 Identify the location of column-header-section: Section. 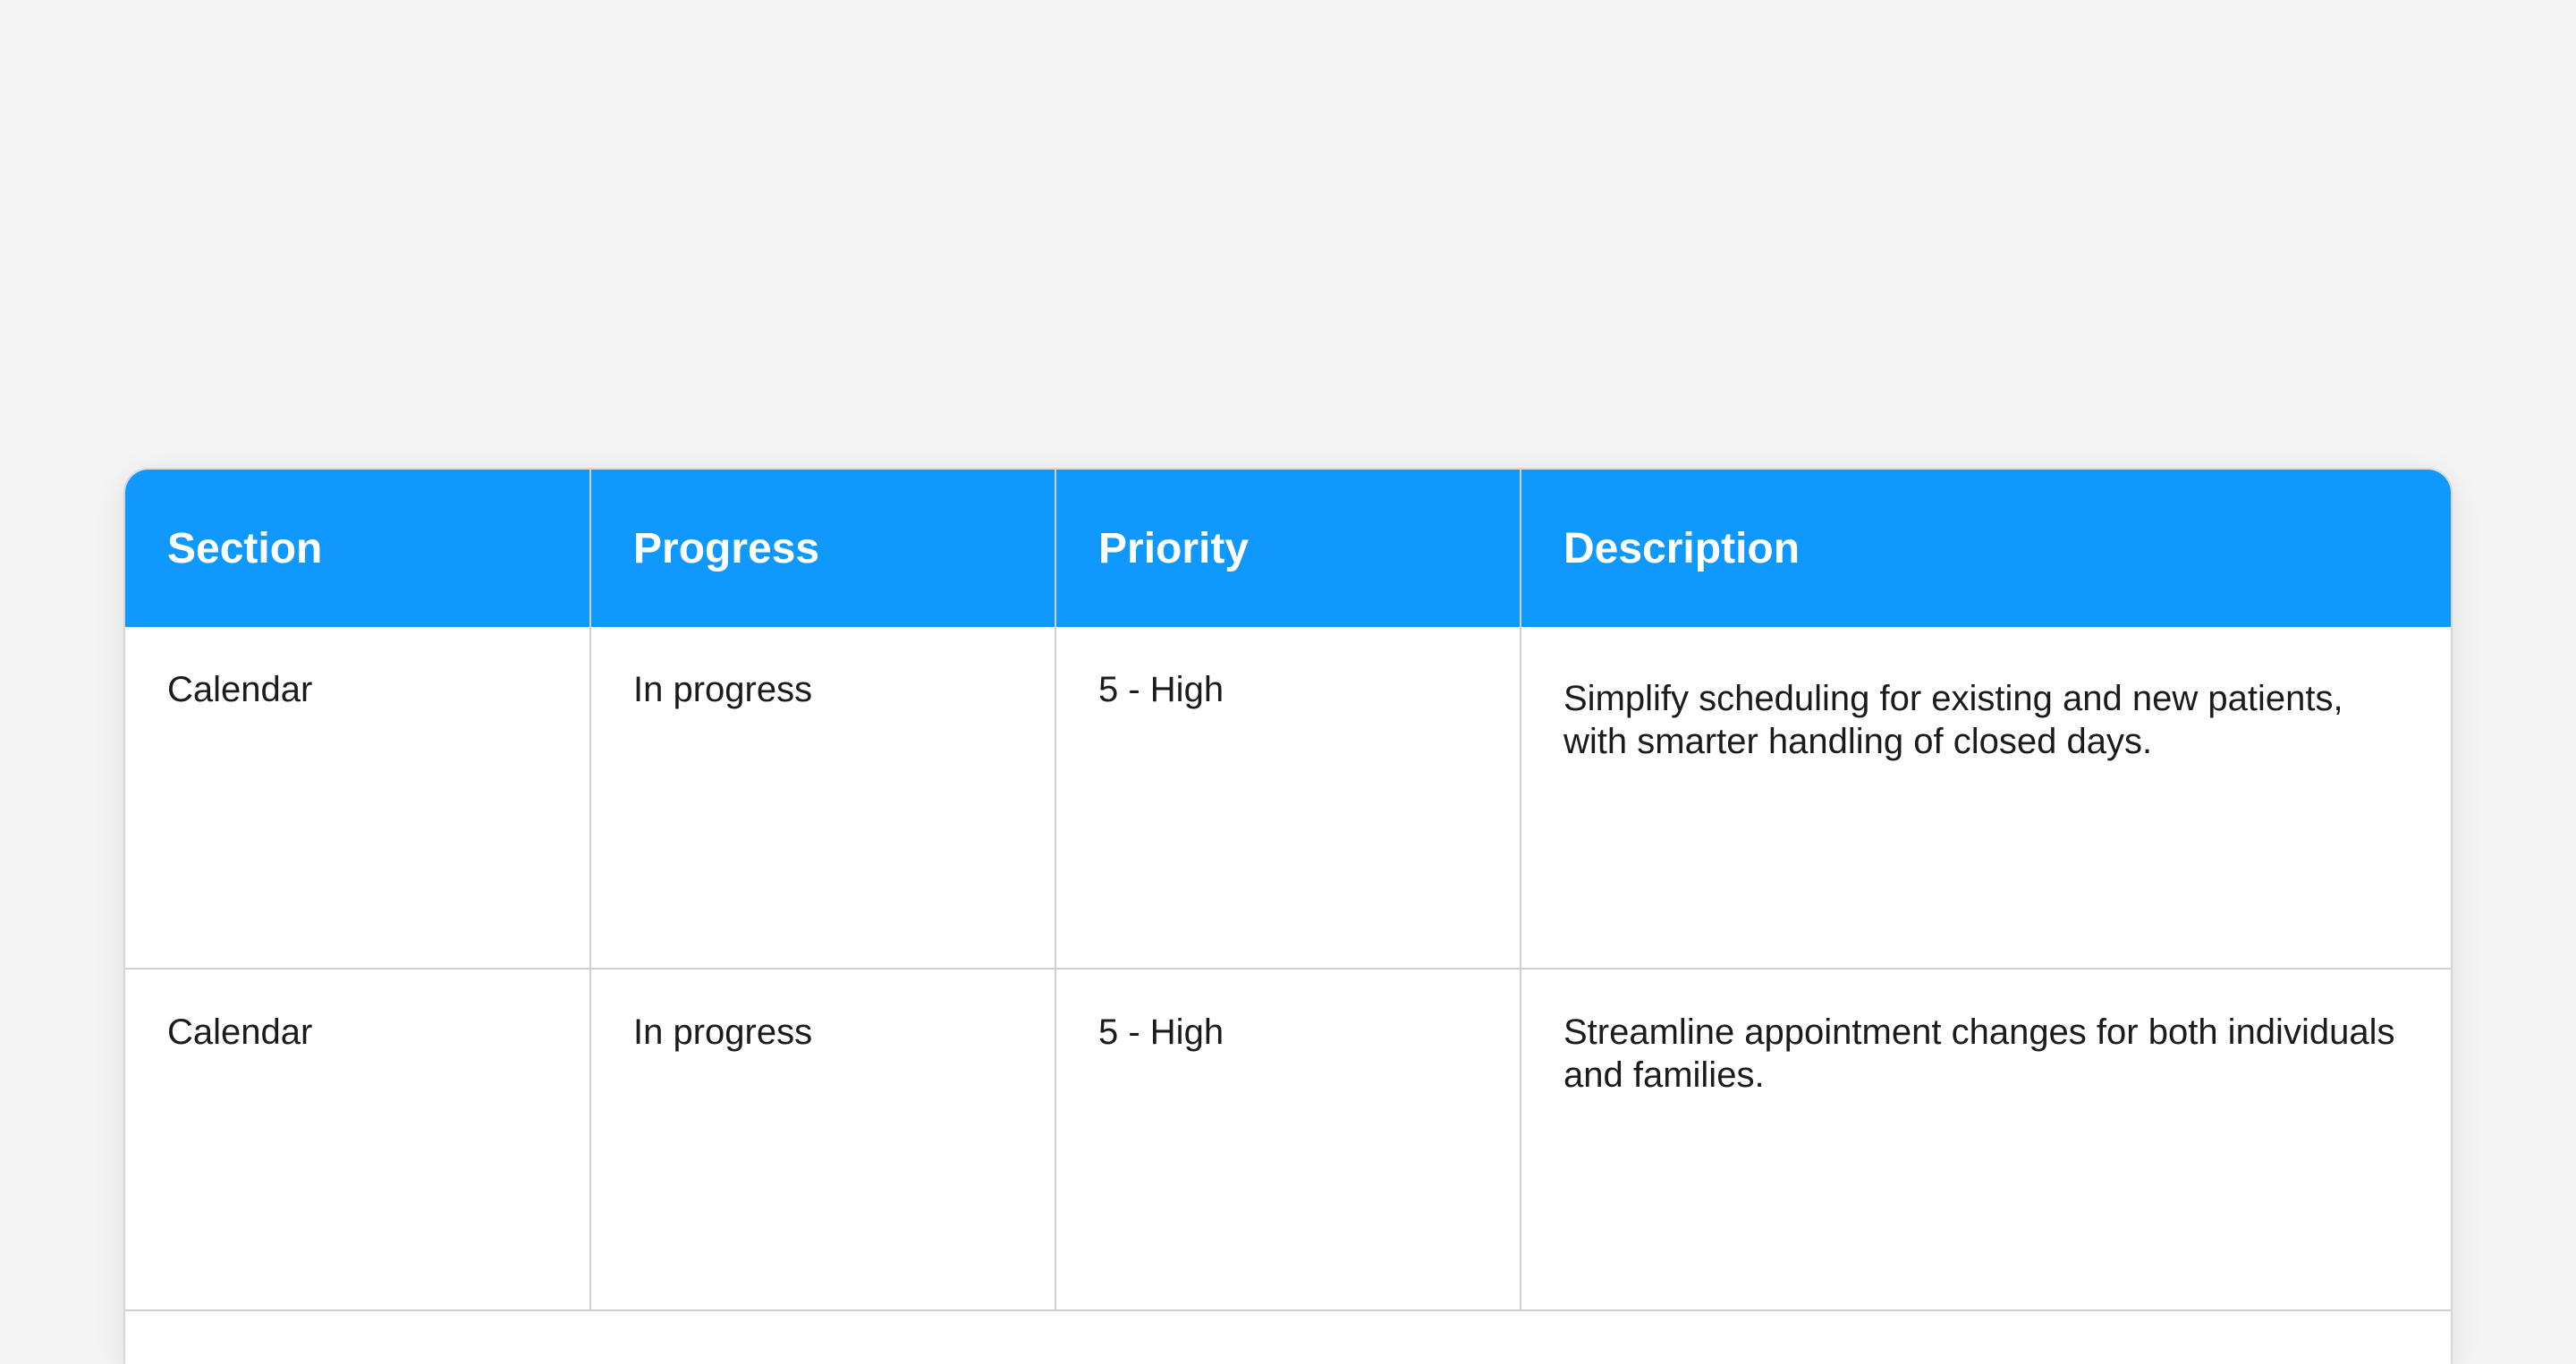
(358, 548).